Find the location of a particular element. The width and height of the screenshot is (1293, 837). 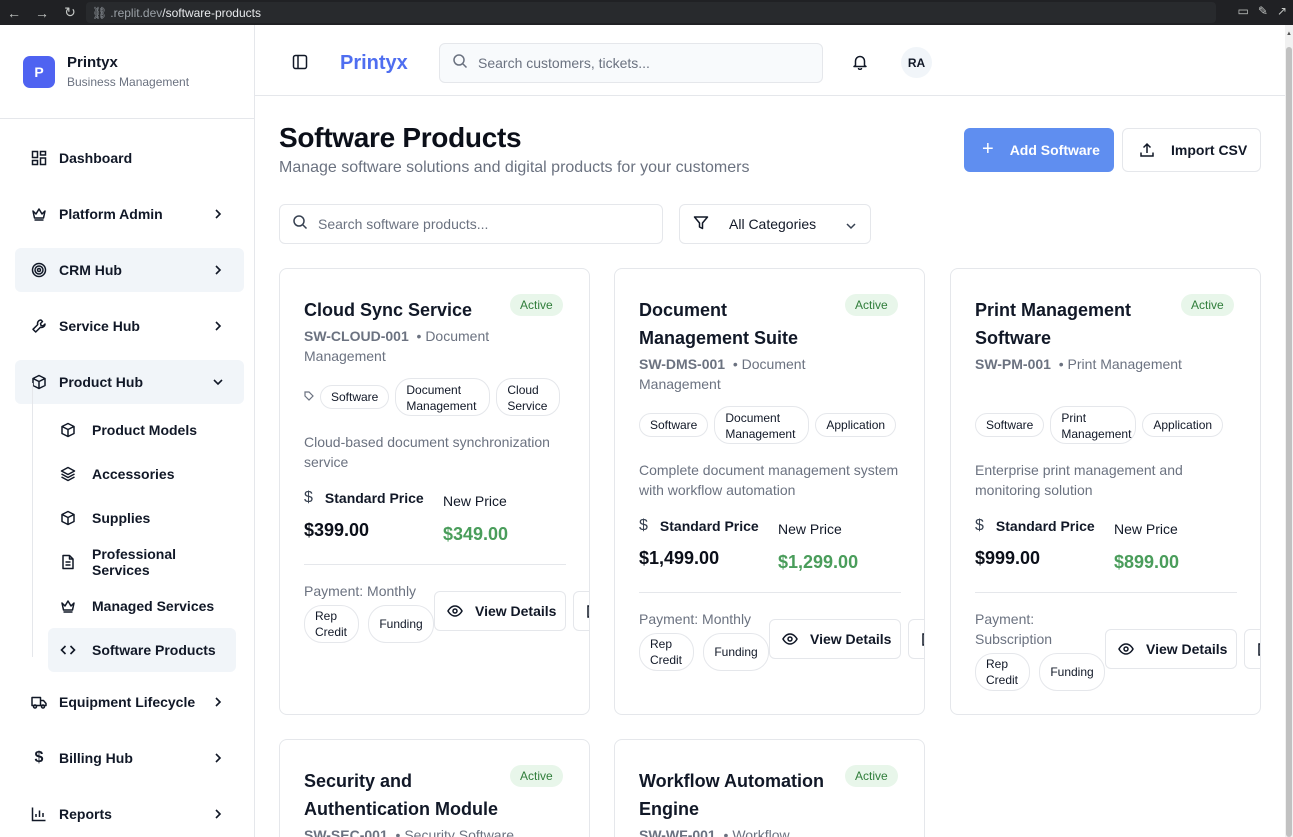

sidebar-item-label: Professional Services is located at coordinates (134, 562).